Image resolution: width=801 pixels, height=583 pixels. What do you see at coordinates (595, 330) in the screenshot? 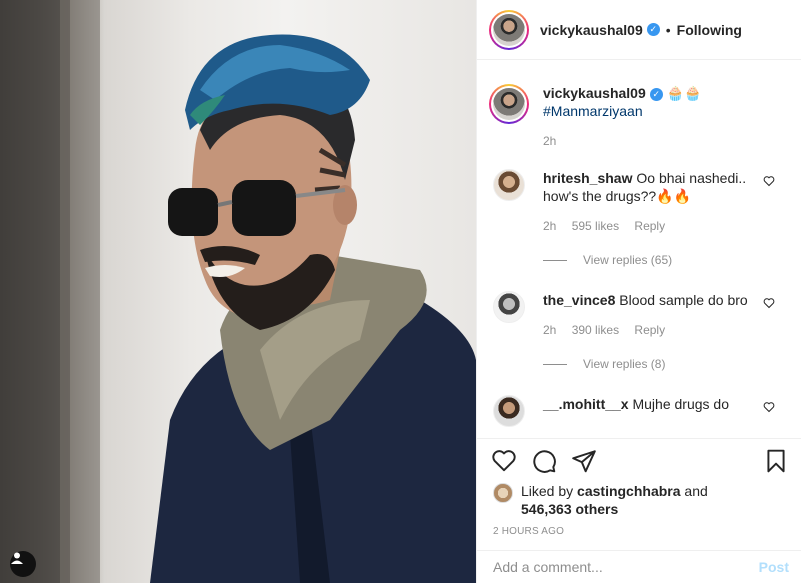
I see `comment-likes: 390 likes` at bounding box center [595, 330].